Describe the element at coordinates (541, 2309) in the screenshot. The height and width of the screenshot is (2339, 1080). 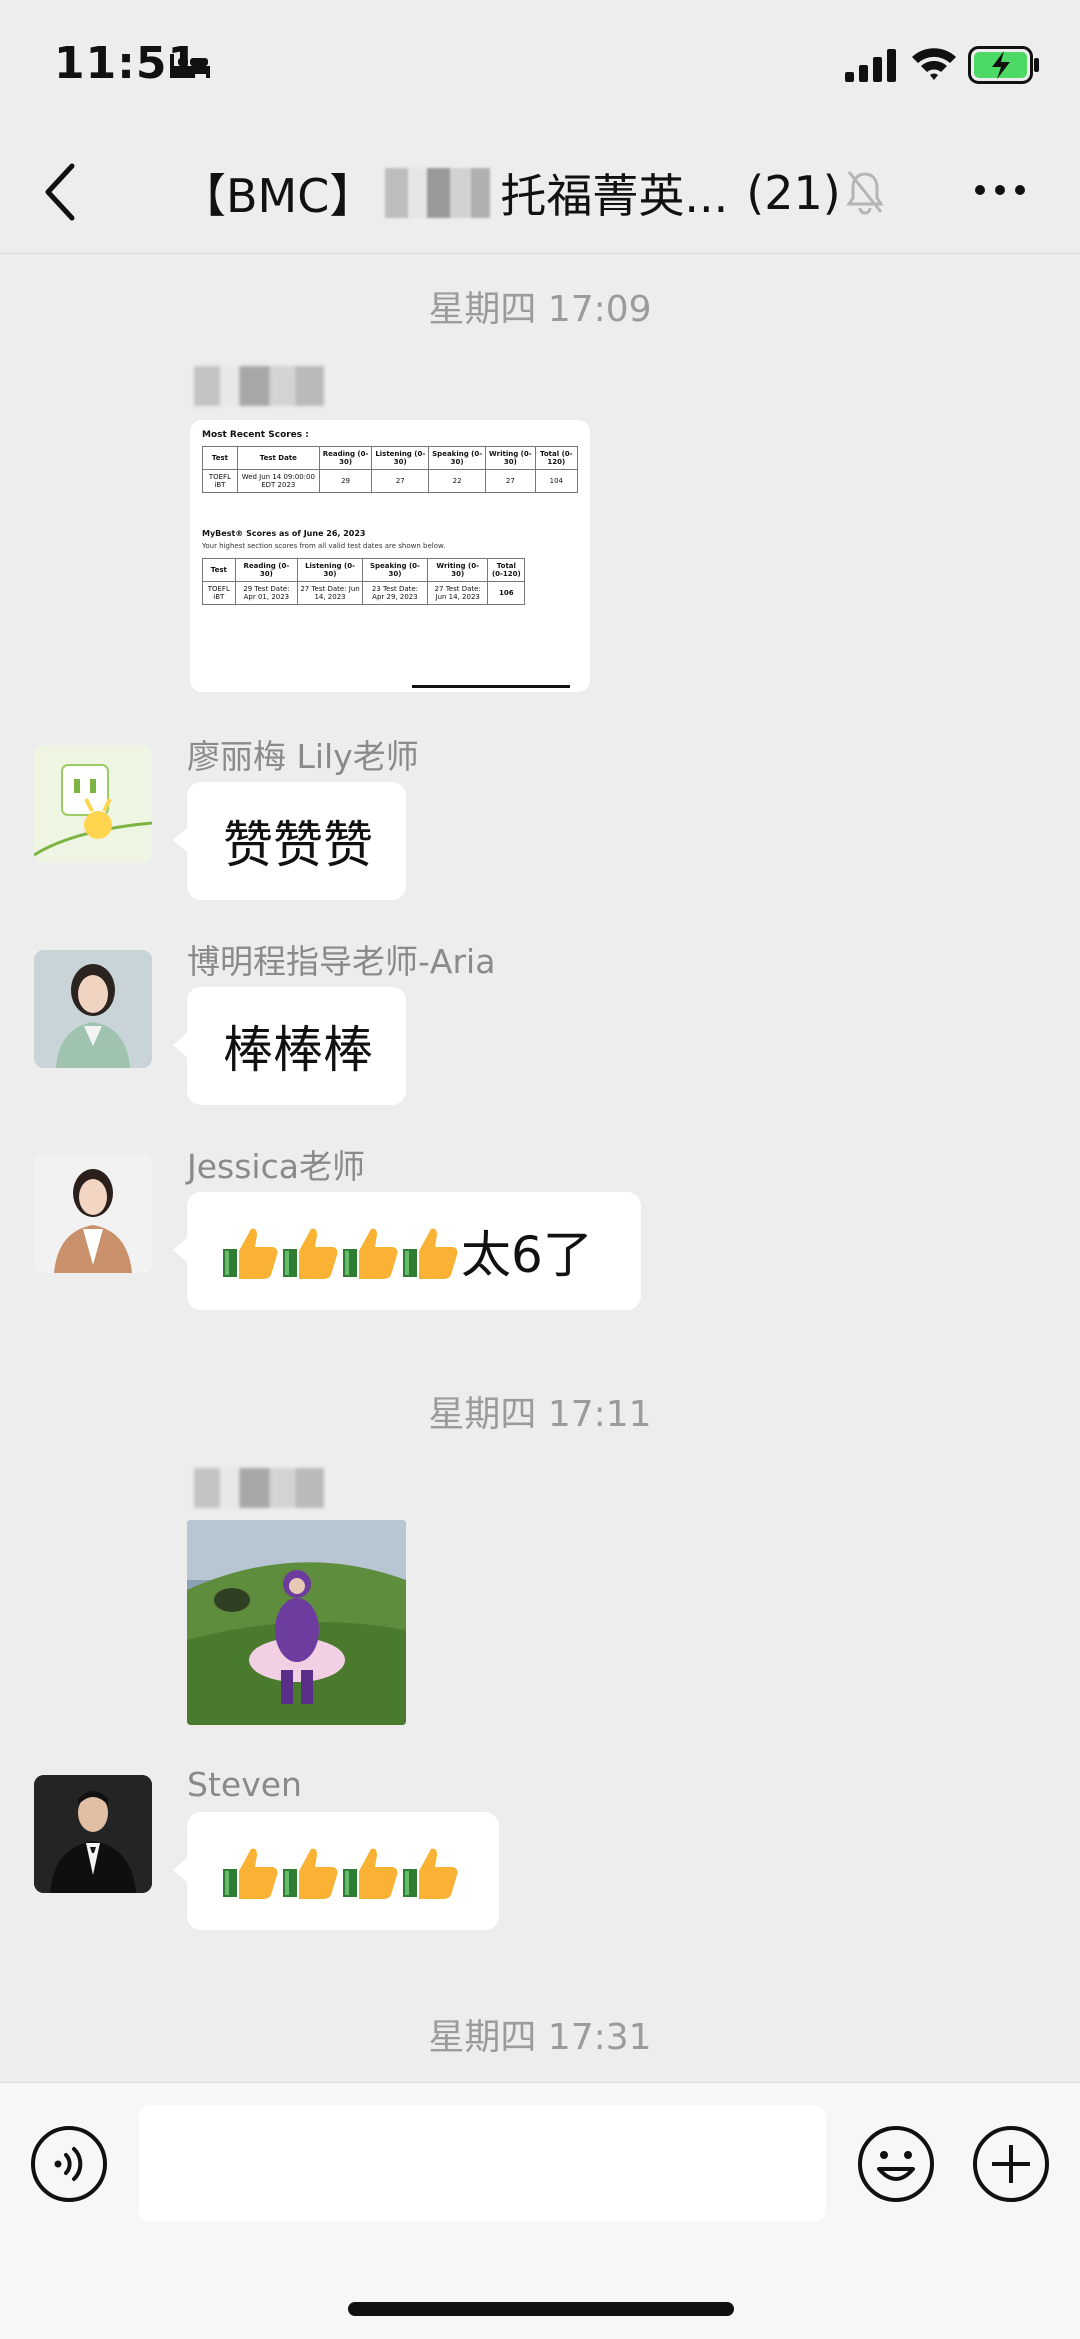
I see `home-indicator` at that location.